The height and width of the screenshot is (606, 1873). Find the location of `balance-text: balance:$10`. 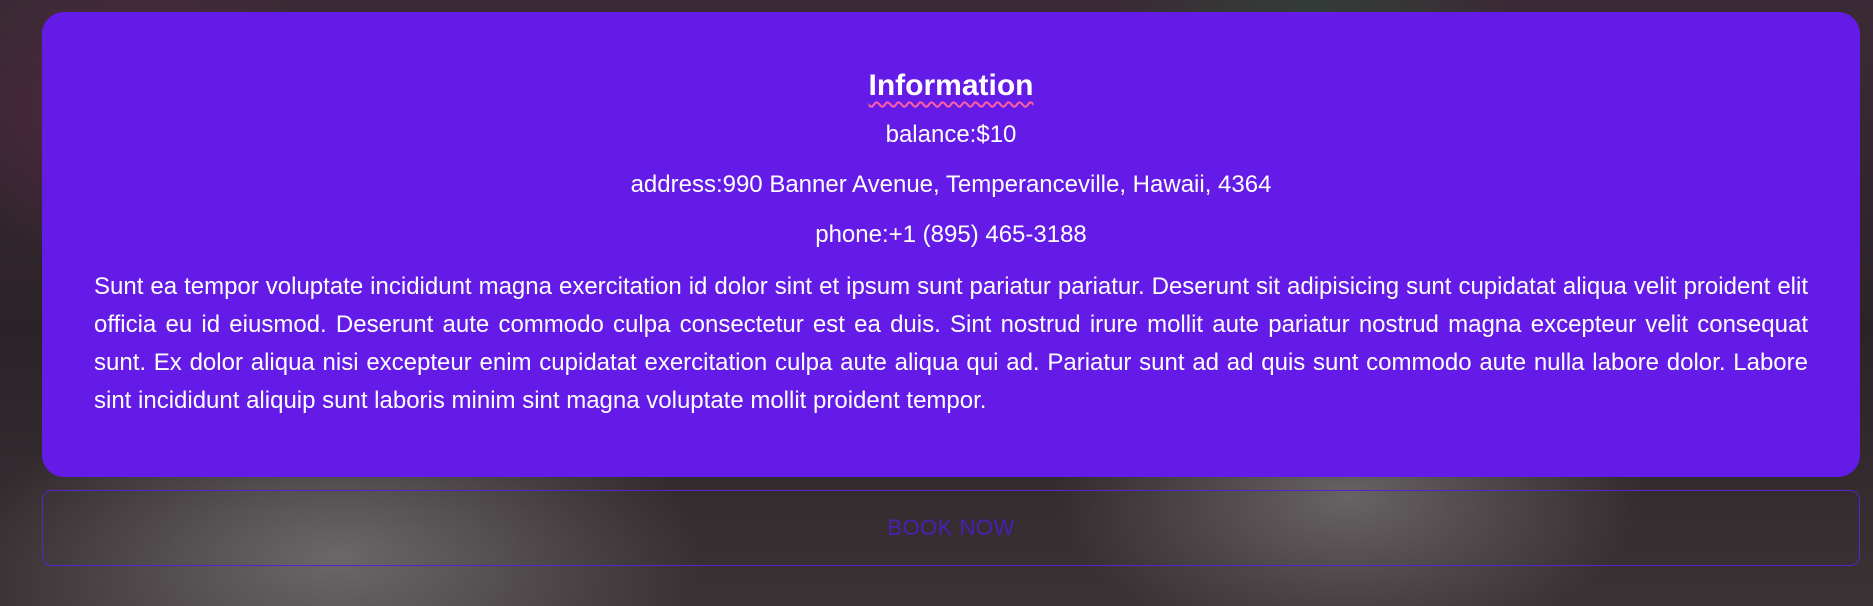

balance-text: balance:$10 is located at coordinates (951, 134).